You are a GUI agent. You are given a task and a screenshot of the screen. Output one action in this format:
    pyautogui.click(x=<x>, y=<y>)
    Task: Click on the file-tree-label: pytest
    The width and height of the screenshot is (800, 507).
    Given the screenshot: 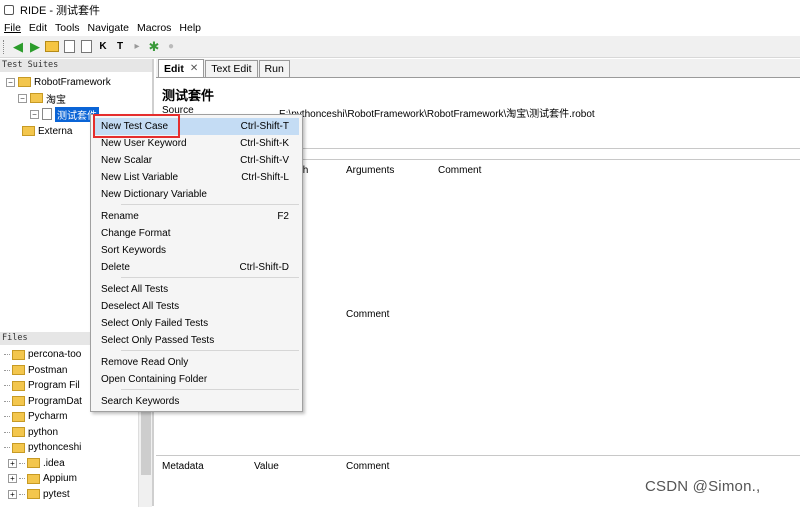 What is the action you would take?
    pyautogui.click(x=56, y=494)
    